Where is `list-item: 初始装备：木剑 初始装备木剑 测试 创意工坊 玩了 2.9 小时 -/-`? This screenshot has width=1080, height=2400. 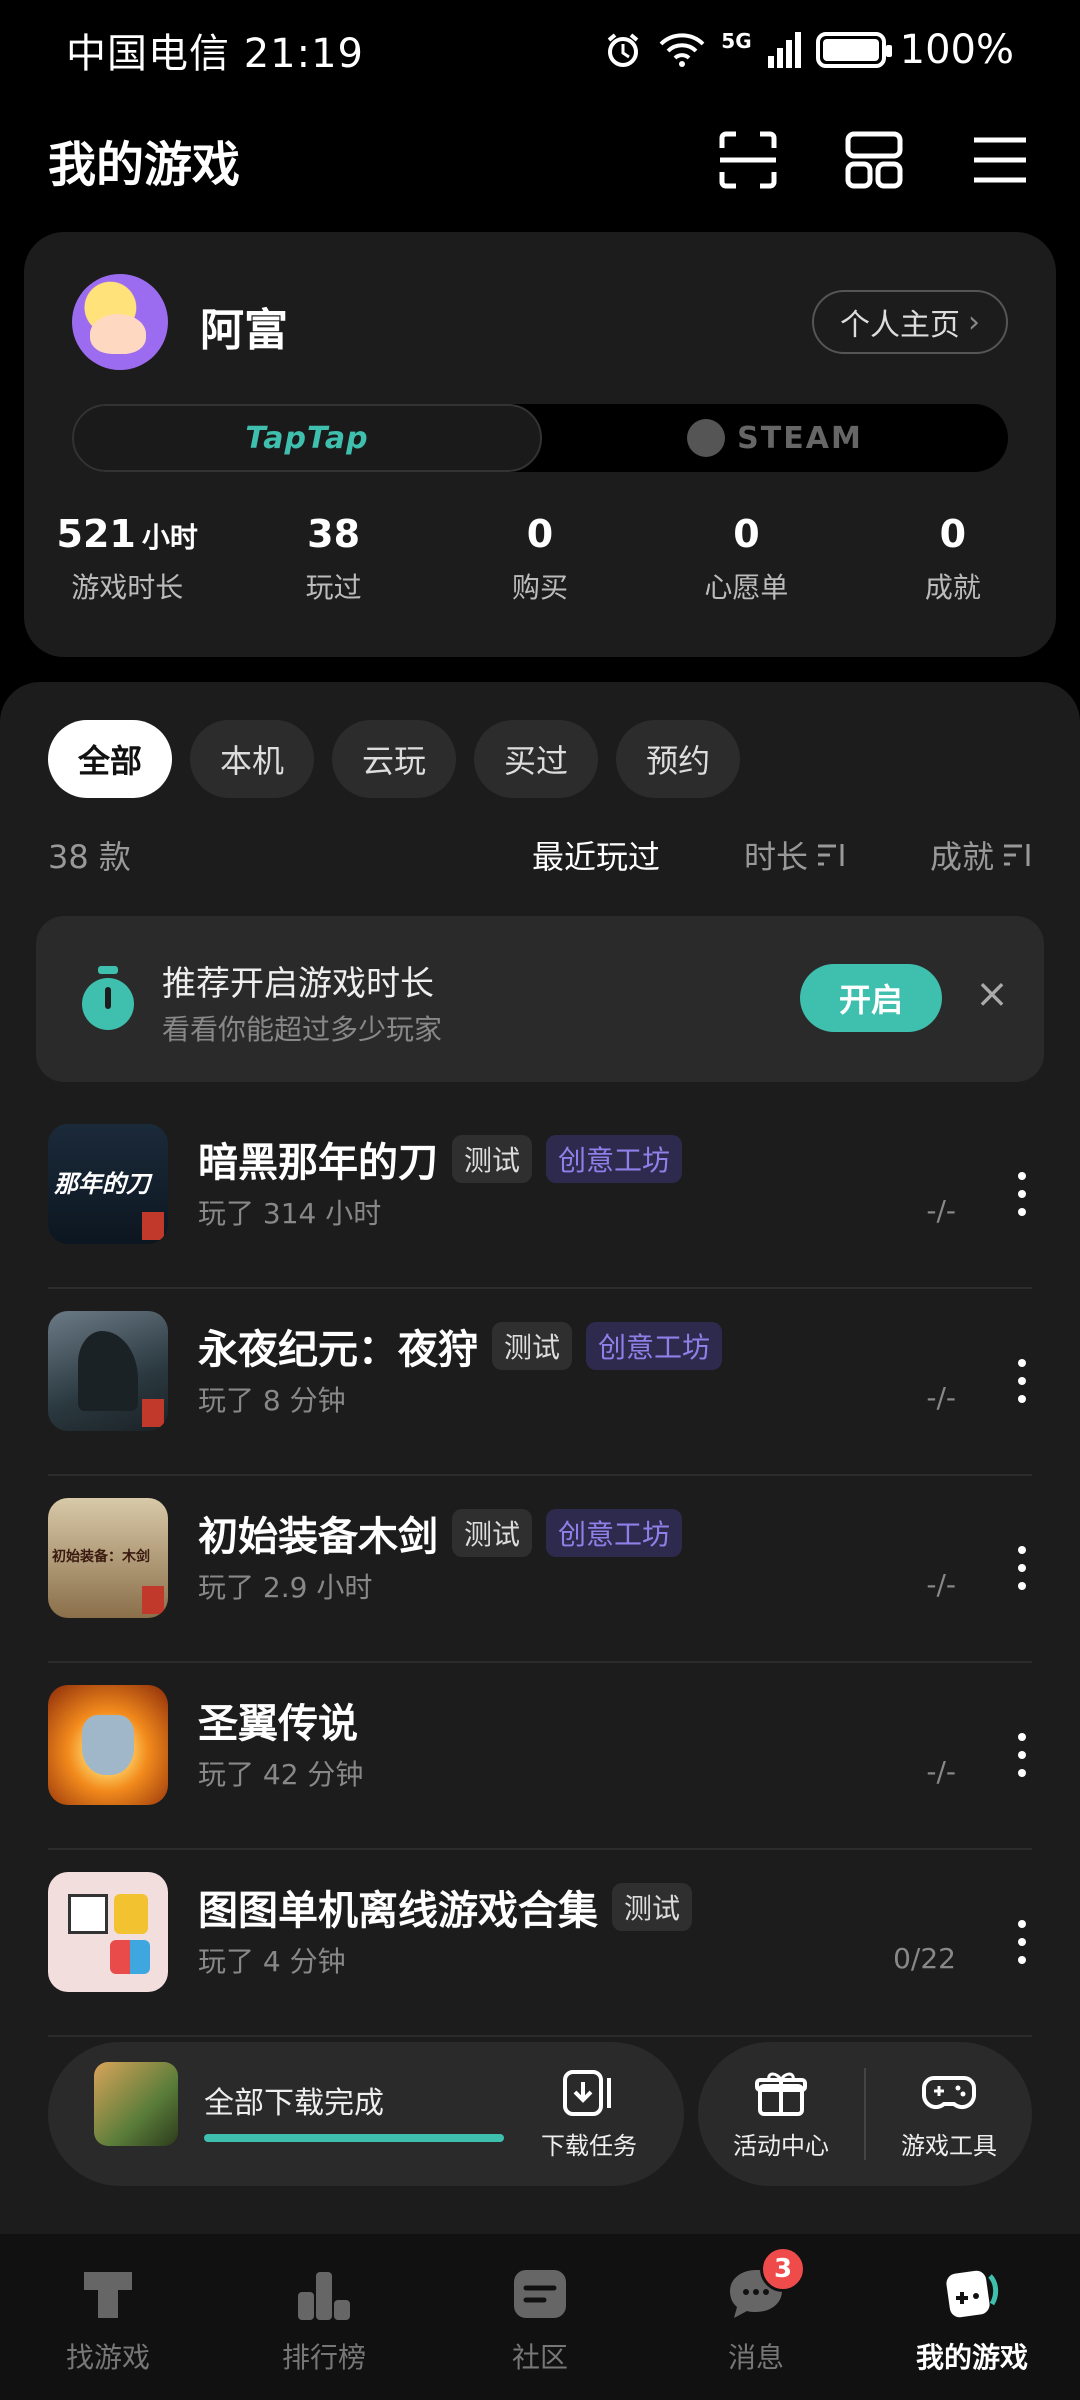
list-item: 初始装备：木剑 初始装备木剑 测试 创意工坊 玩了 2.9 小时 -/- is located at coordinates (540, 1569).